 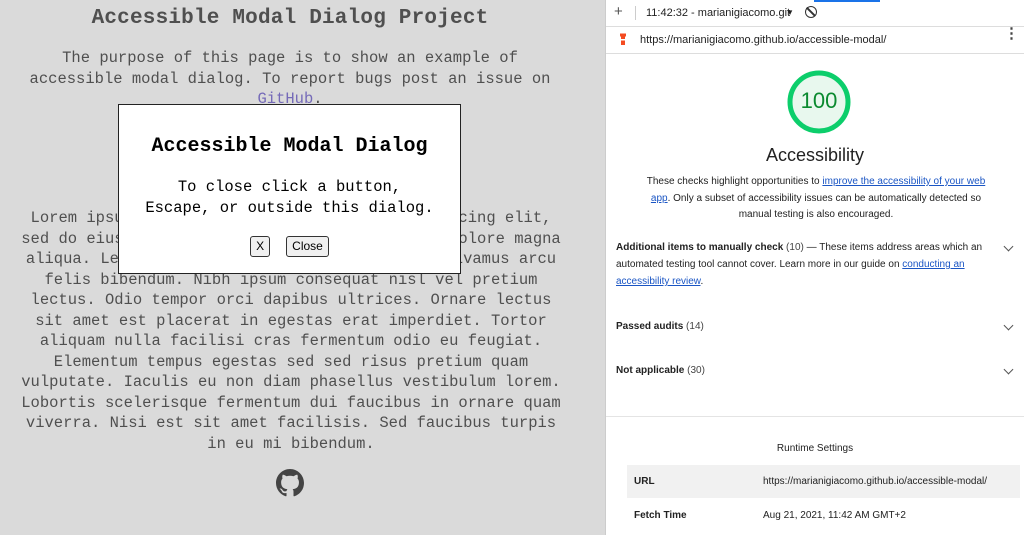 What do you see at coordinates (811, 12) in the screenshot?
I see `clear-icon` at bounding box center [811, 12].